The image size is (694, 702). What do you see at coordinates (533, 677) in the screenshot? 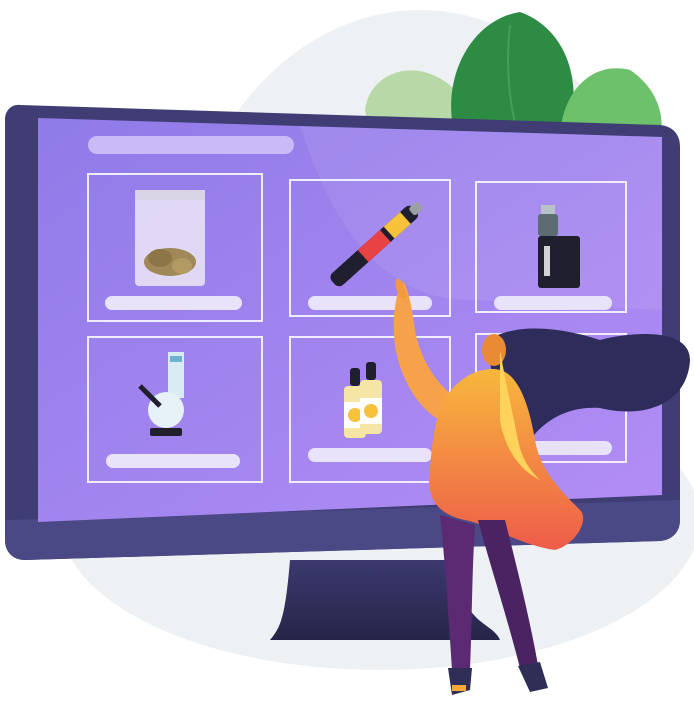
I see `right-shoe` at bounding box center [533, 677].